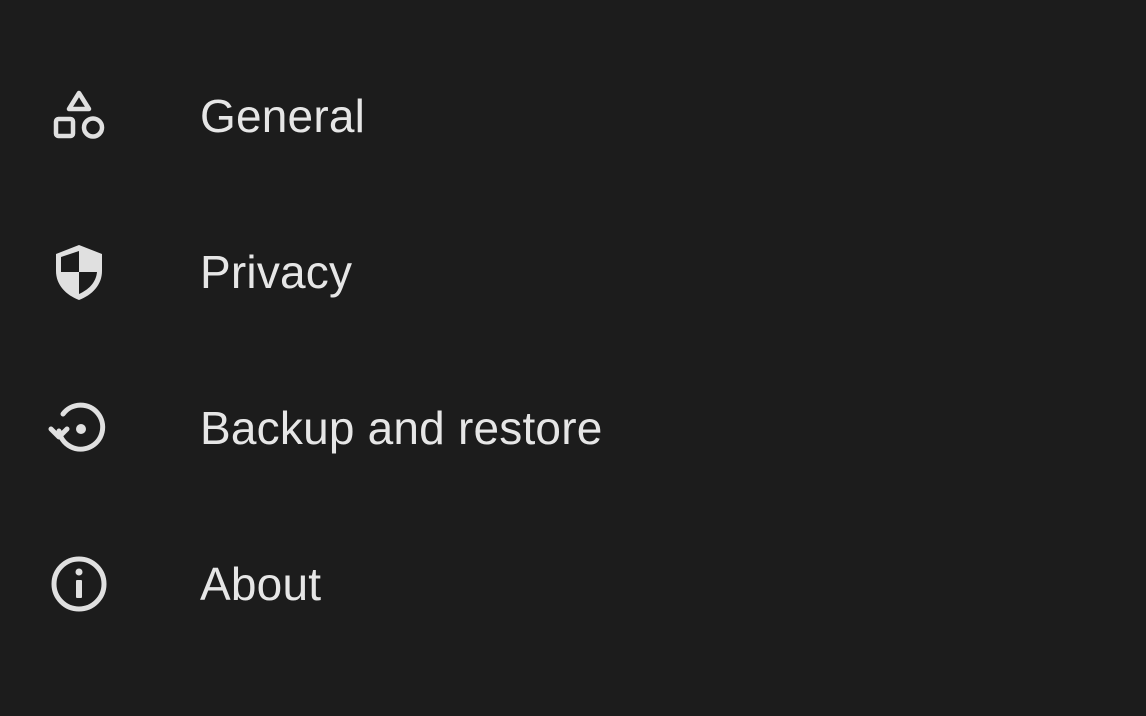 The width and height of the screenshot is (1146, 716). What do you see at coordinates (276, 272) in the screenshot?
I see `menu-item-label: Privacy` at bounding box center [276, 272].